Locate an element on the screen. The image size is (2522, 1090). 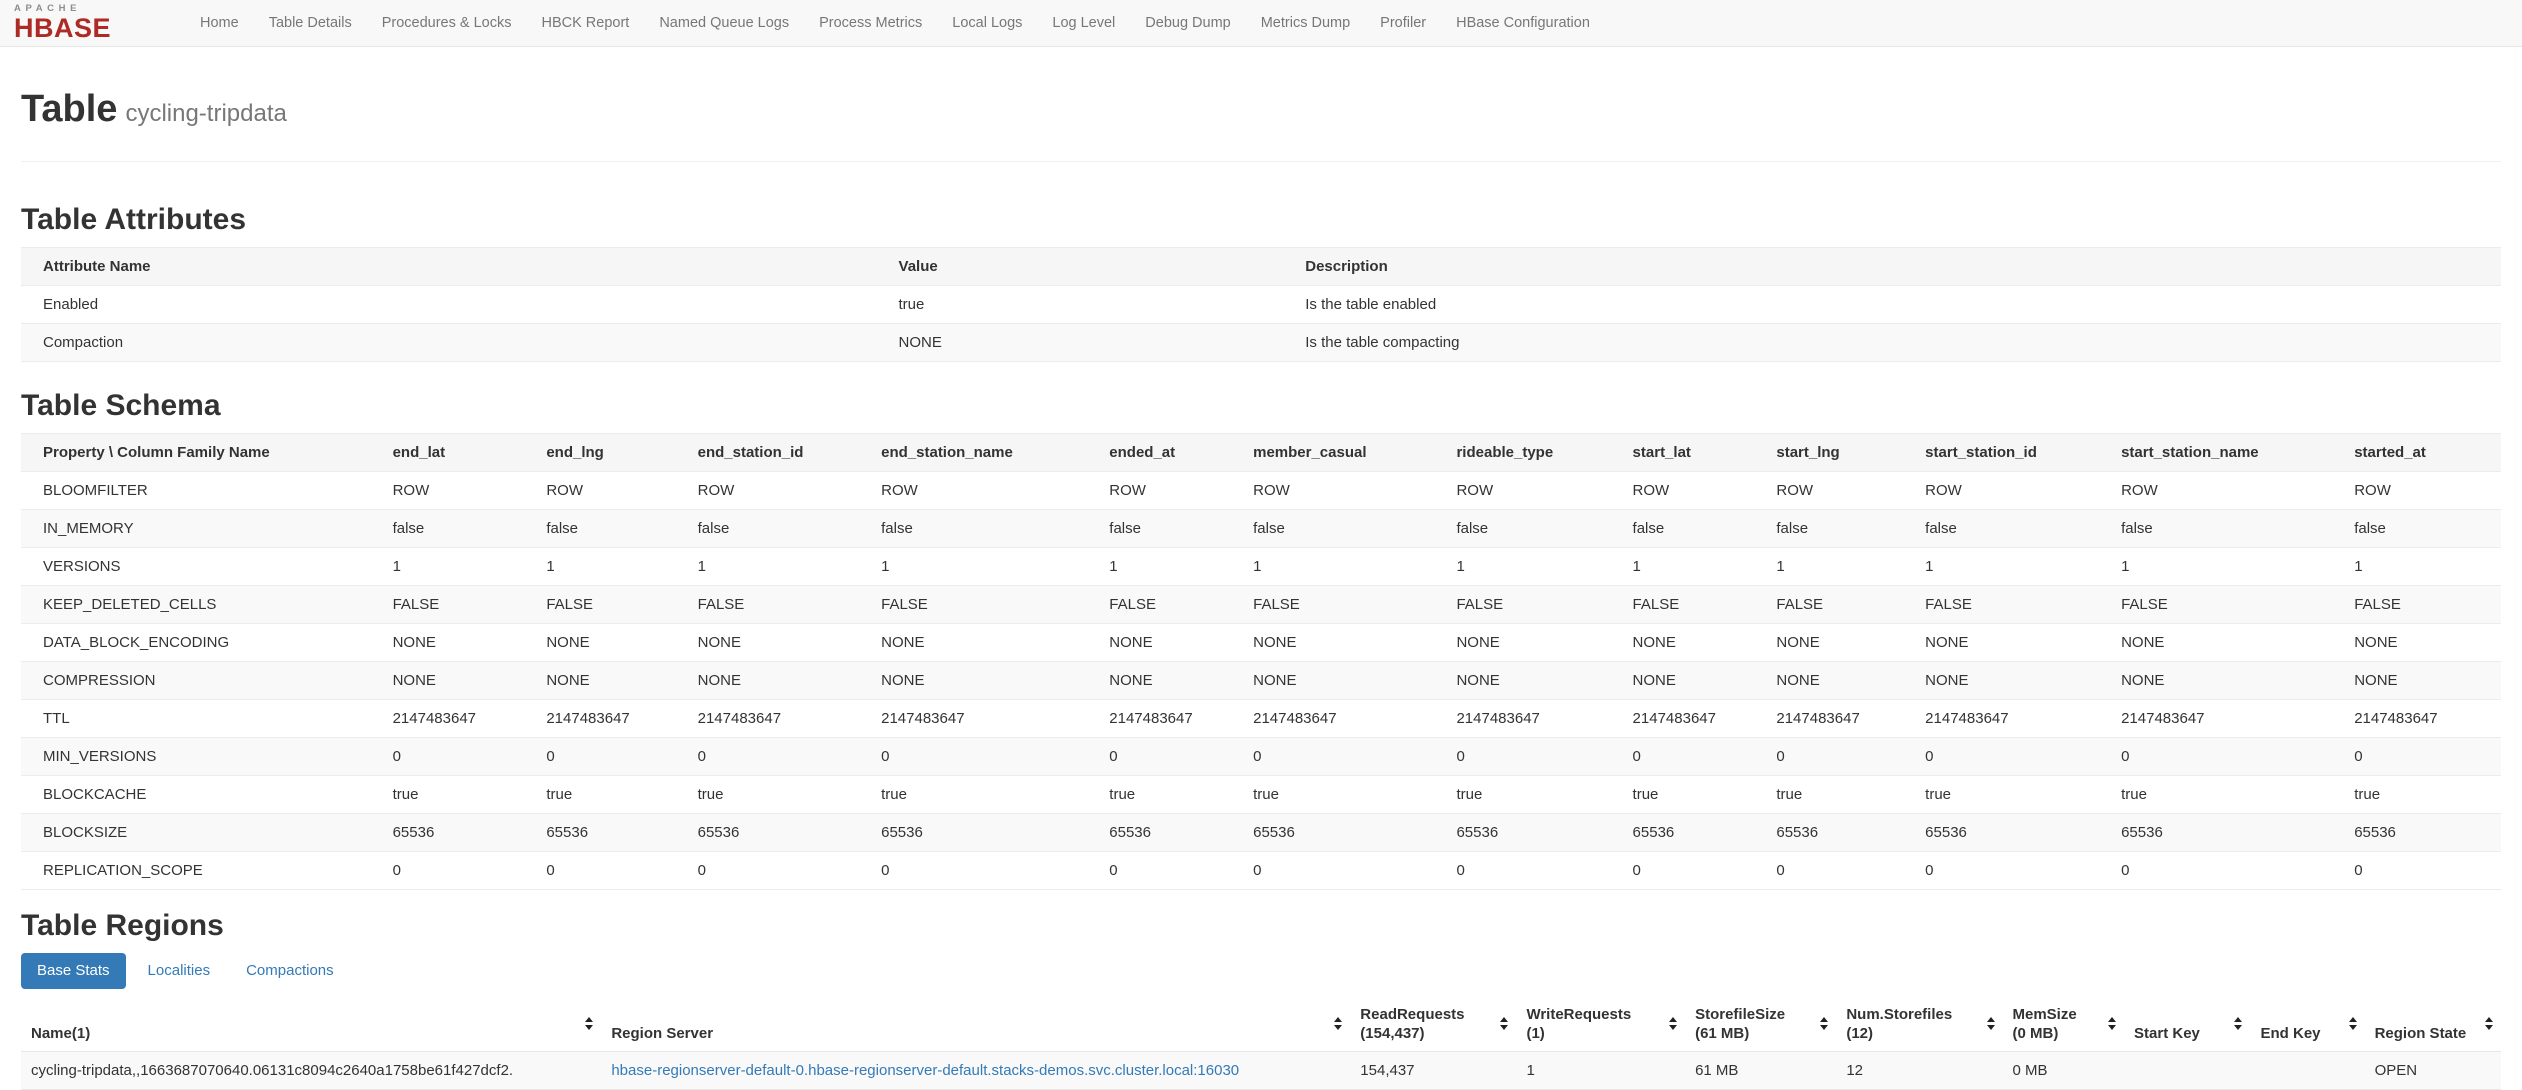
schema-col-start-station-name: start_station_name is located at coordinates (2190, 452).